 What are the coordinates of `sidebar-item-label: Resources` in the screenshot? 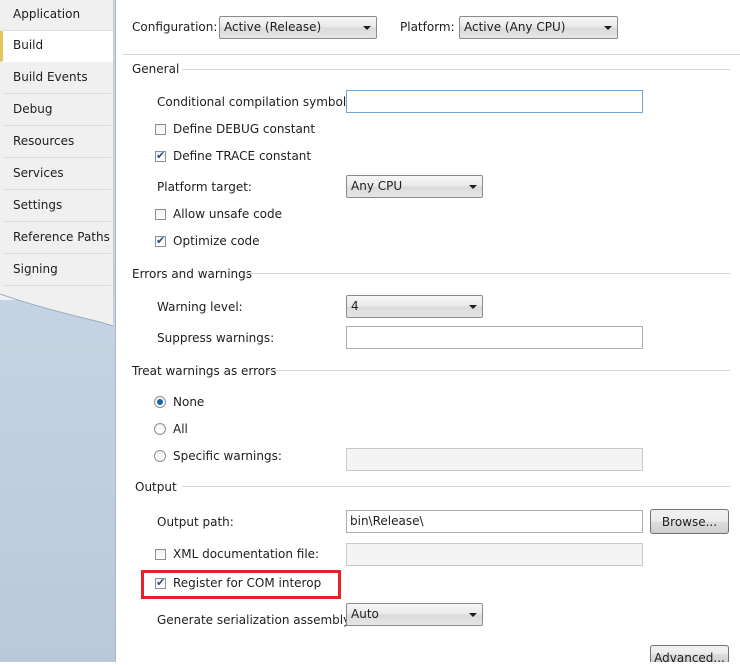 It's located at (44, 141).